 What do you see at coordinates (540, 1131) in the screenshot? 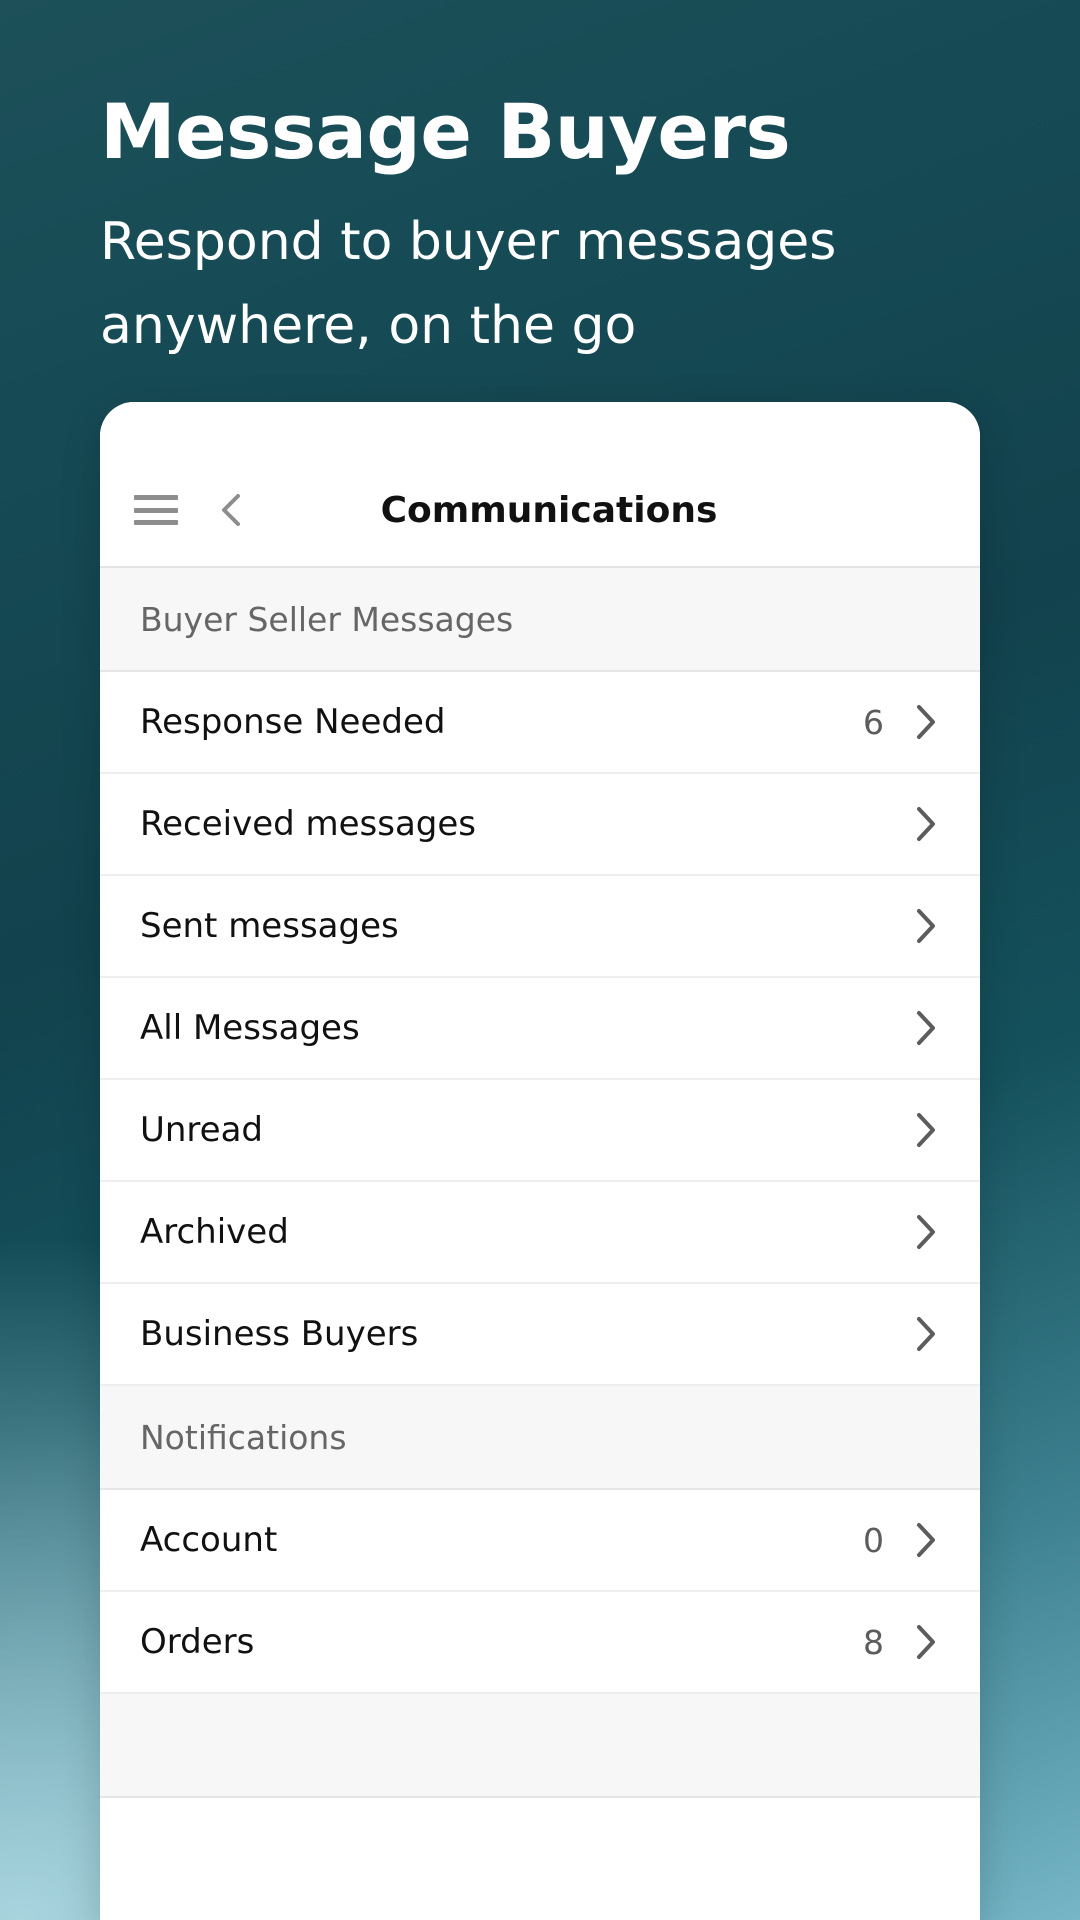
I see `list-item-unread: Unread` at bounding box center [540, 1131].